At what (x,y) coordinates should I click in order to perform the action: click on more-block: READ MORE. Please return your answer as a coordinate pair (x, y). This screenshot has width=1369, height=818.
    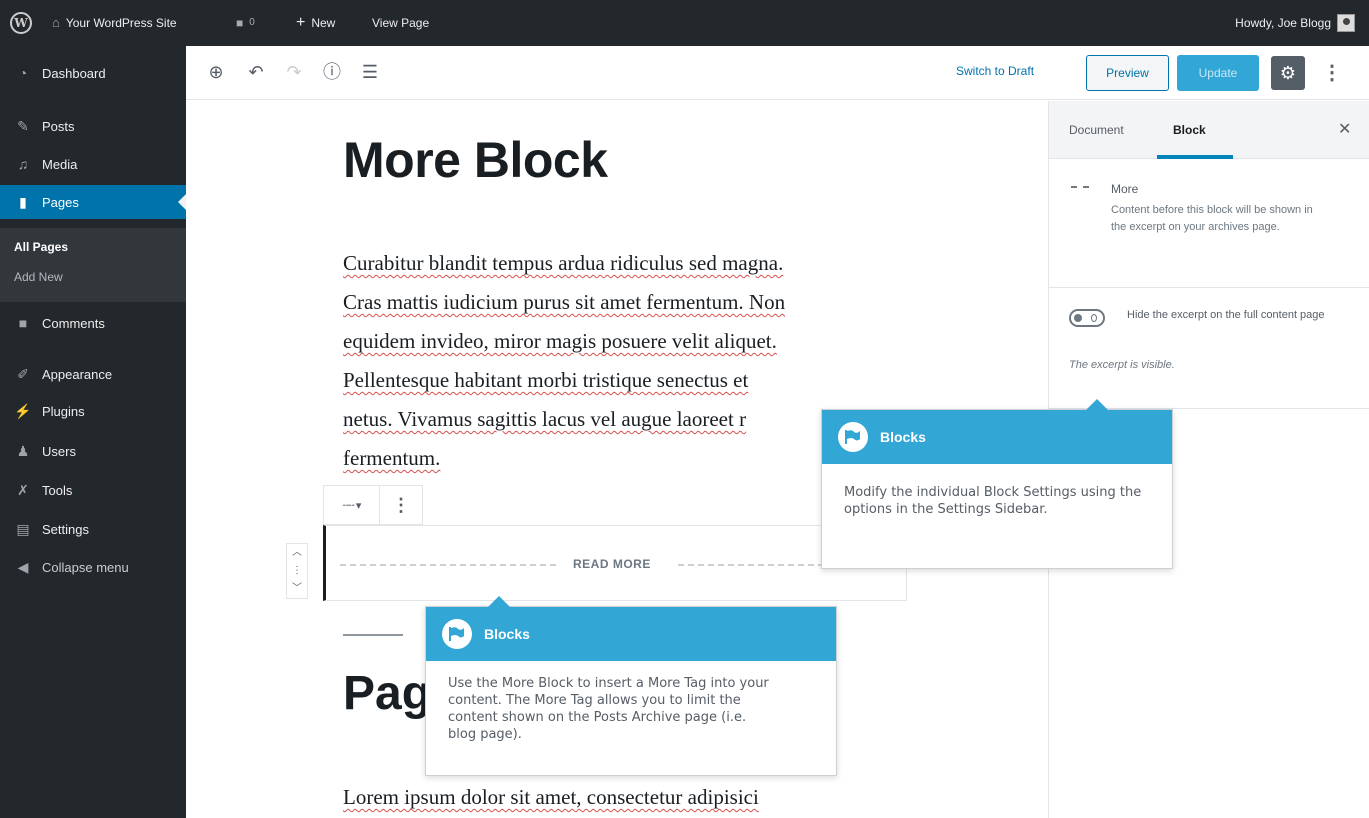
    Looking at the image, I should click on (615, 563).